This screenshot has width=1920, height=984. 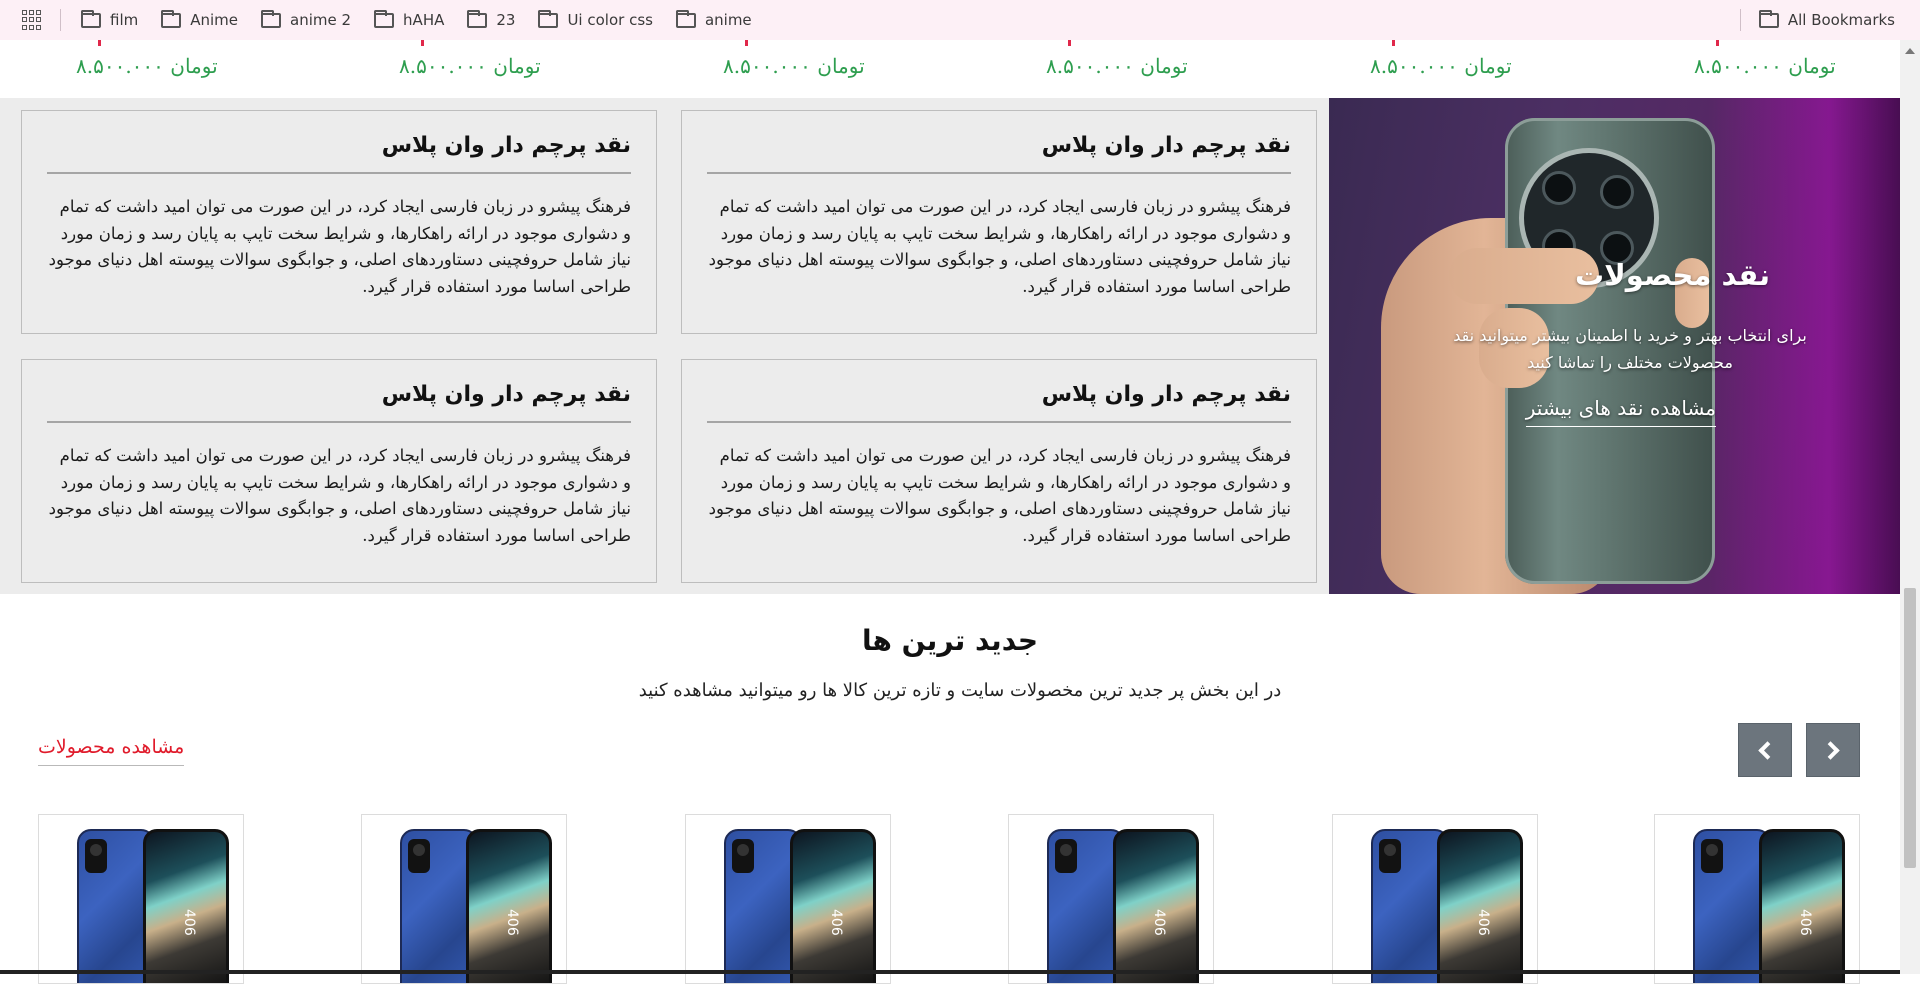 What do you see at coordinates (950, 972) in the screenshot?
I see `page-bottom-border` at bounding box center [950, 972].